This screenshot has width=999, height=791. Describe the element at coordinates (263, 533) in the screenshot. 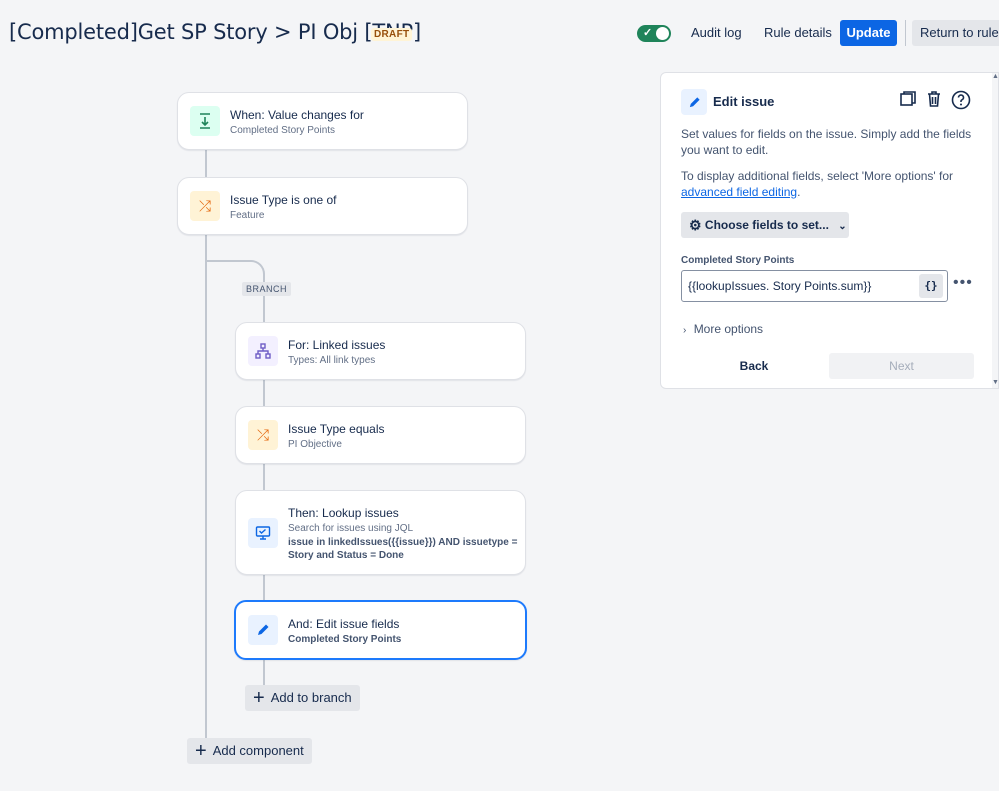

I see `monitor-icon` at that location.